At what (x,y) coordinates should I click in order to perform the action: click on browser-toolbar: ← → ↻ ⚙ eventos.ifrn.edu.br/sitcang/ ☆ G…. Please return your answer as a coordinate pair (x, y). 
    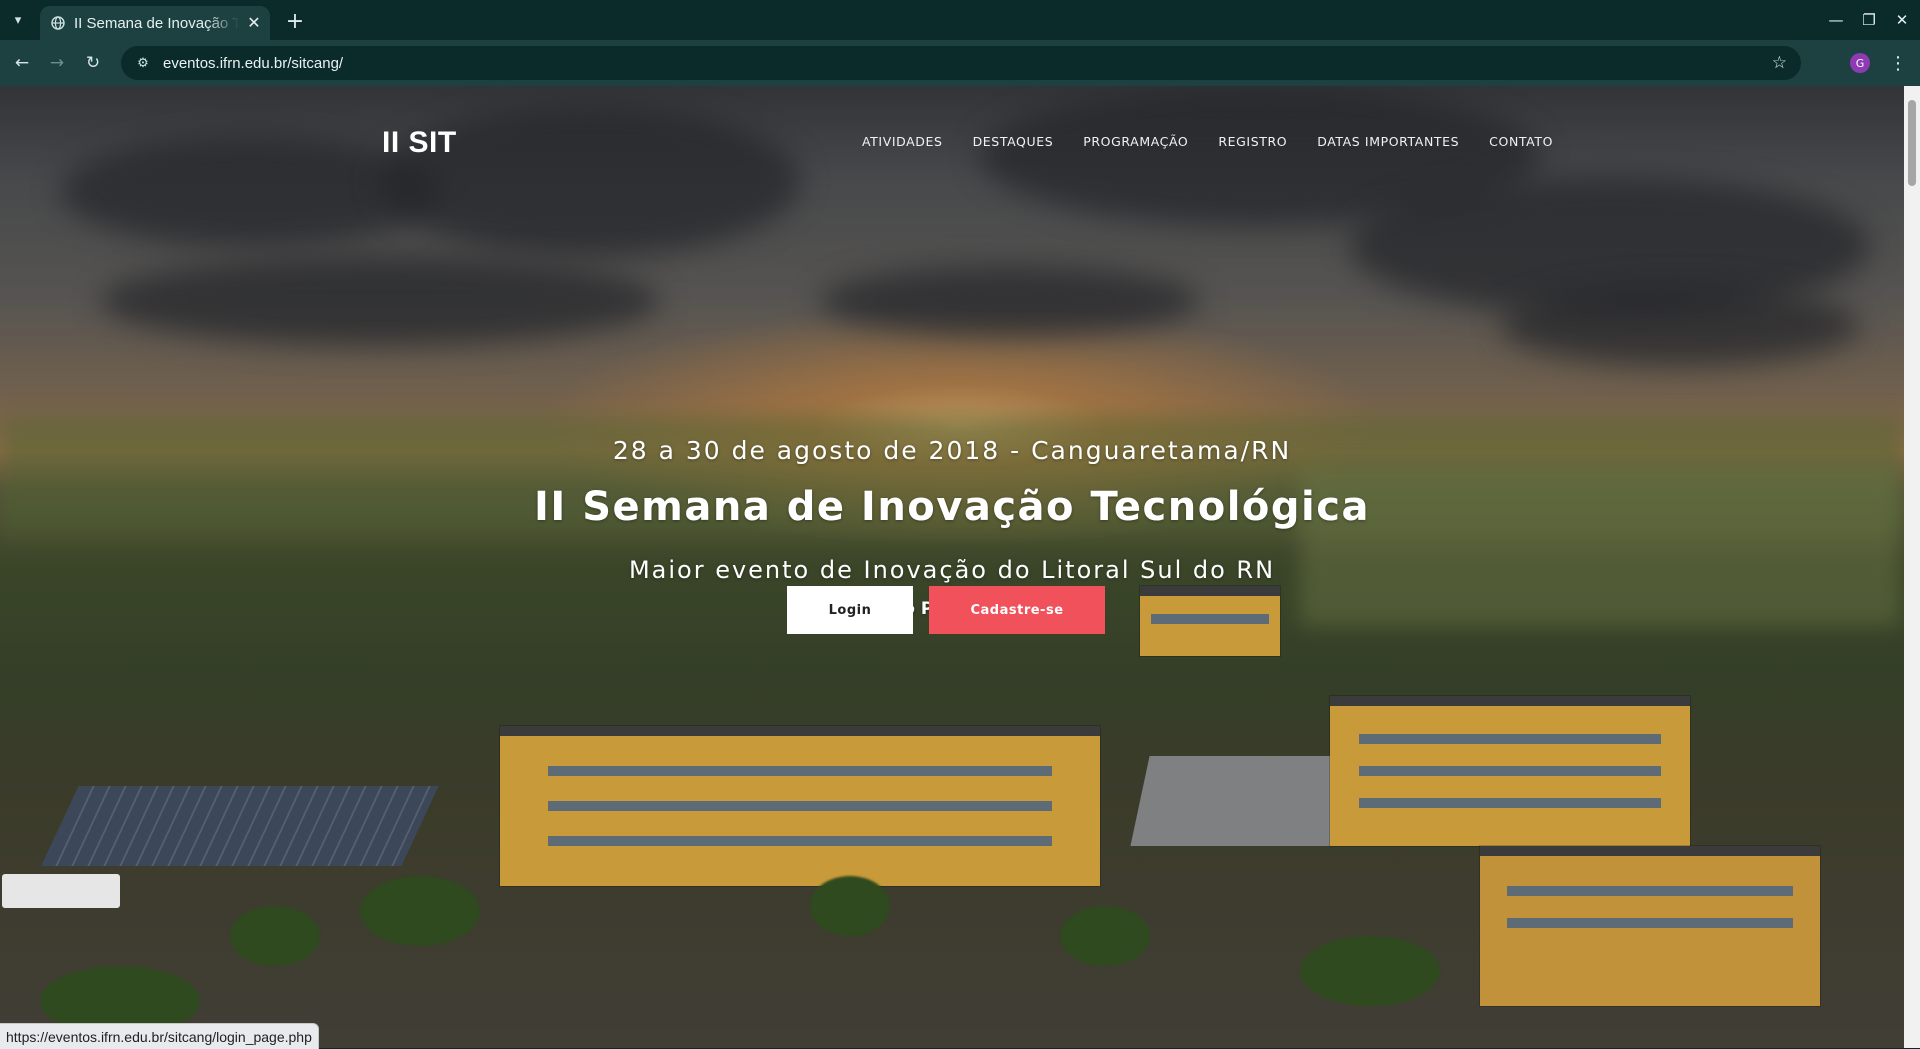
    Looking at the image, I should click on (960, 63).